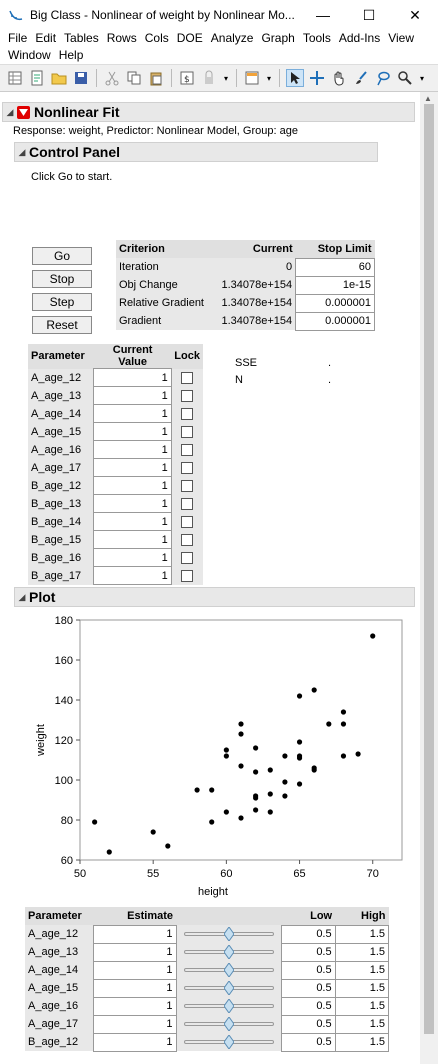 Image resolution: width=438 pixels, height=1064 pixels. Describe the element at coordinates (369, 15) in the screenshot. I see `maximize-button: ☐` at that location.